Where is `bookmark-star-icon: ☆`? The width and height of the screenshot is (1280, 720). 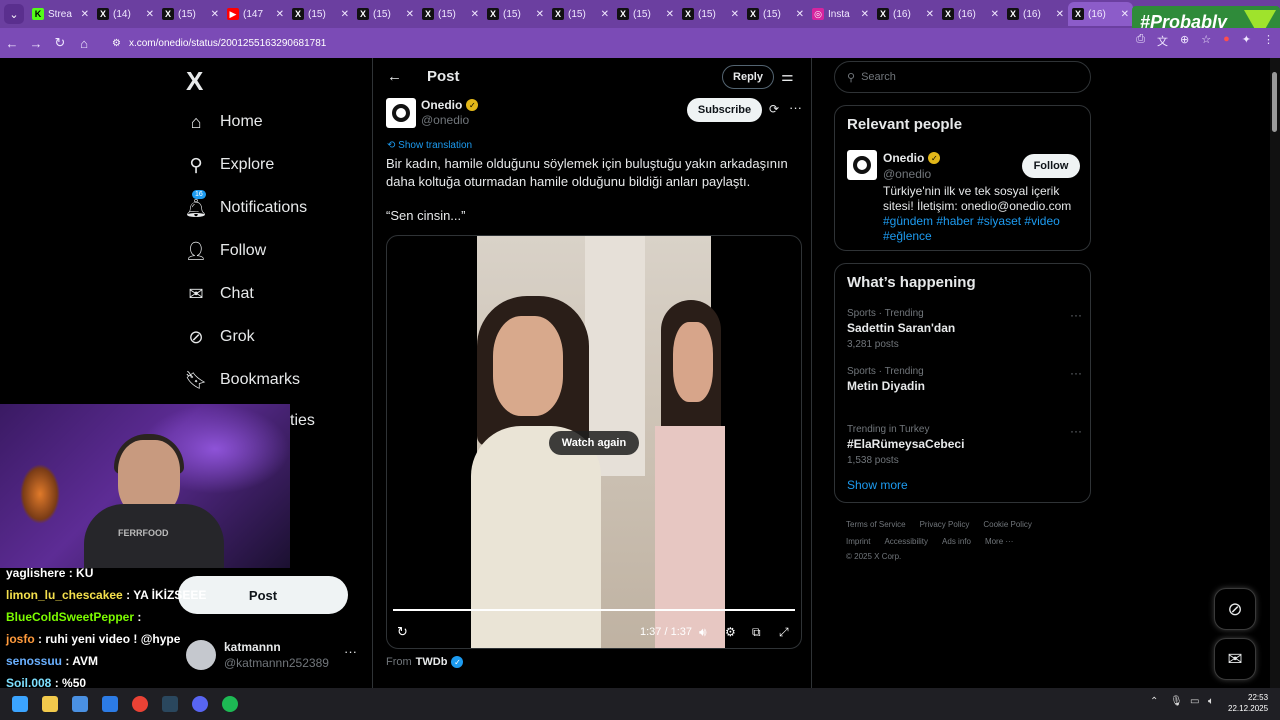 bookmark-star-icon: ☆ is located at coordinates (1206, 41).